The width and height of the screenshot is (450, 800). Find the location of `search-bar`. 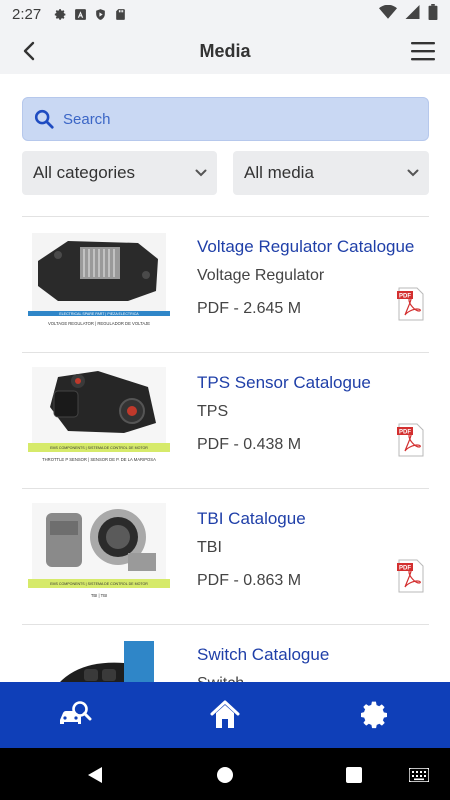

search-bar is located at coordinates (225, 119).